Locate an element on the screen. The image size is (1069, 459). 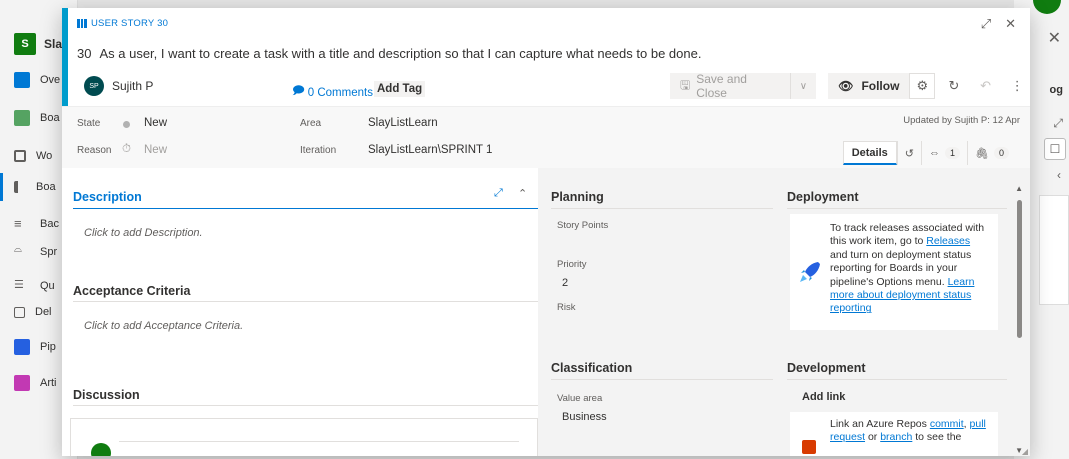
work-item-color-bar is located at coordinates (65, 57).